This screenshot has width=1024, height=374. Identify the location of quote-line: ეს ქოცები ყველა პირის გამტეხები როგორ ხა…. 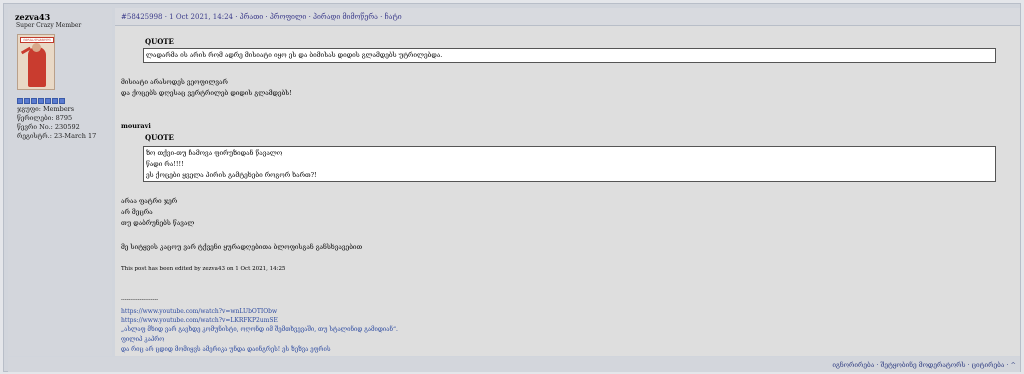
(231, 175).